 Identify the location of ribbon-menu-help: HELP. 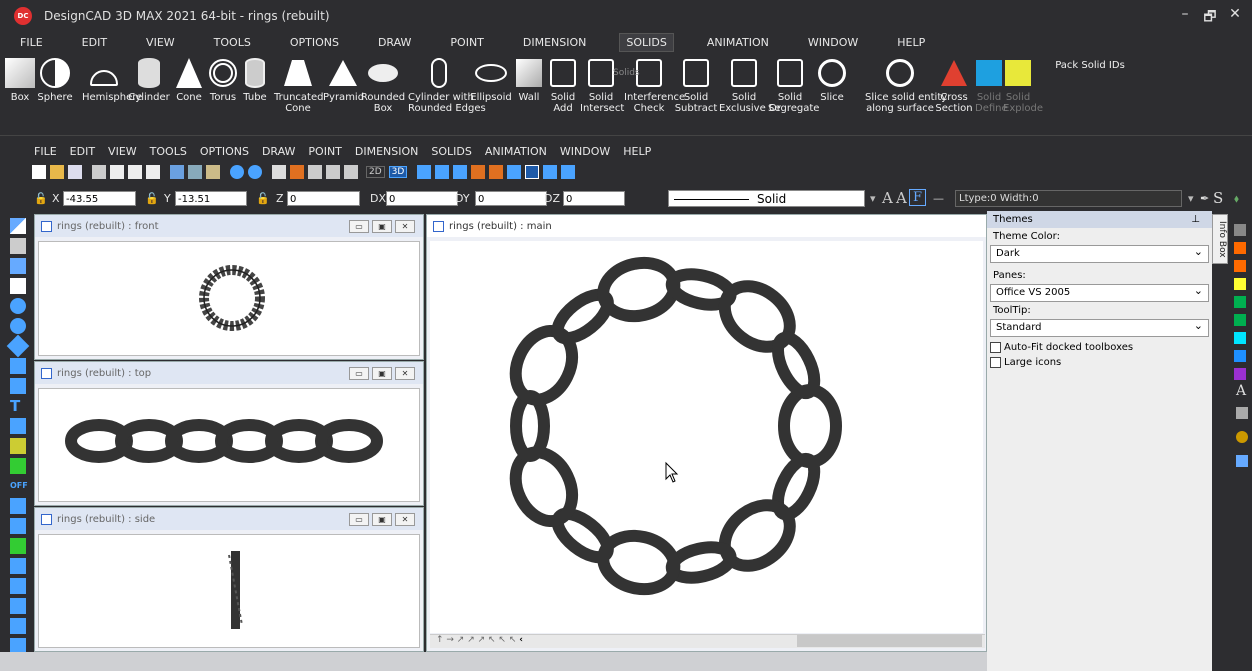
(911, 42).